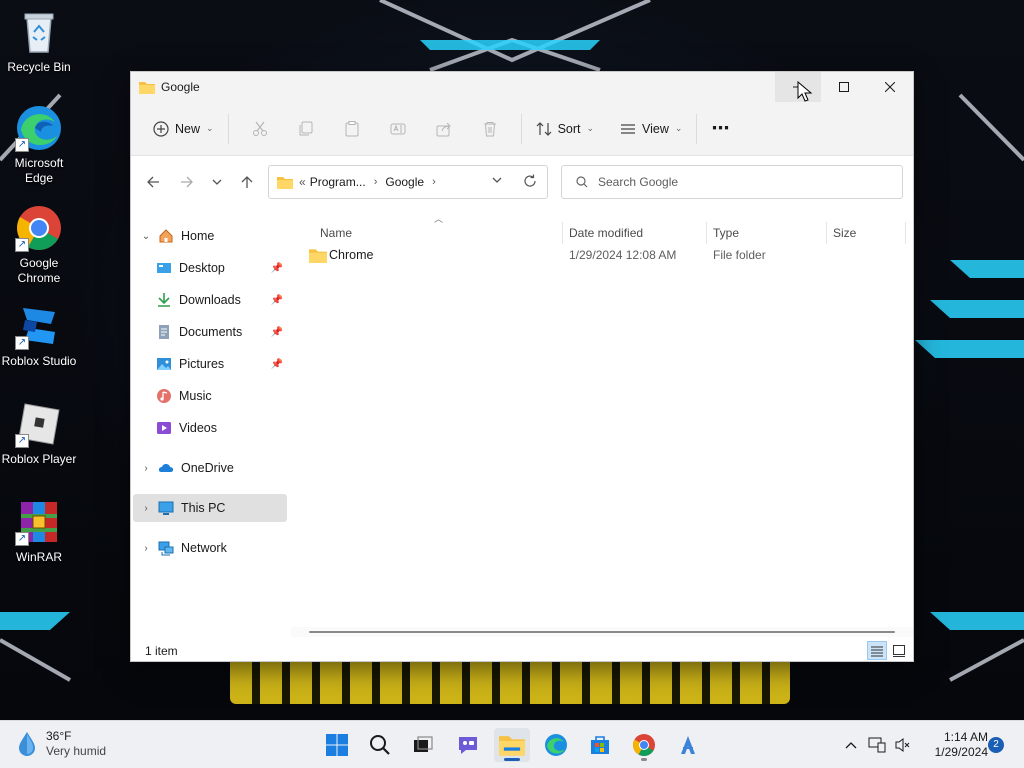 The image size is (1024, 768). I want to click on search-box, so click(732, 182).